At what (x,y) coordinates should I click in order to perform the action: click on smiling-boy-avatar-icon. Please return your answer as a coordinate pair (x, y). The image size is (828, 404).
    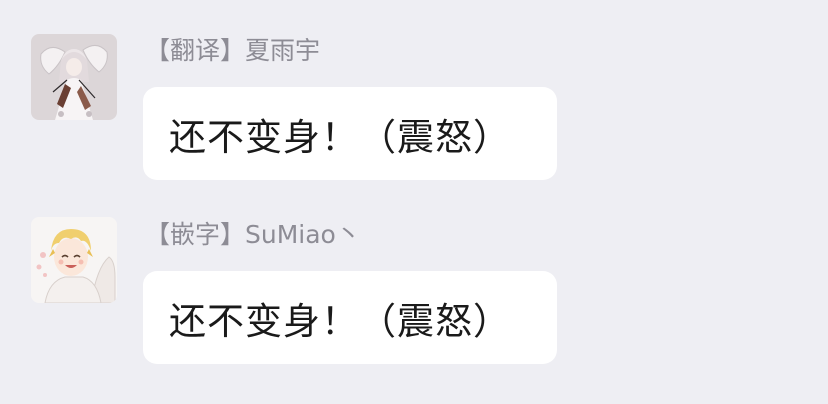
    Looking at the image, I should click on (74, 260).